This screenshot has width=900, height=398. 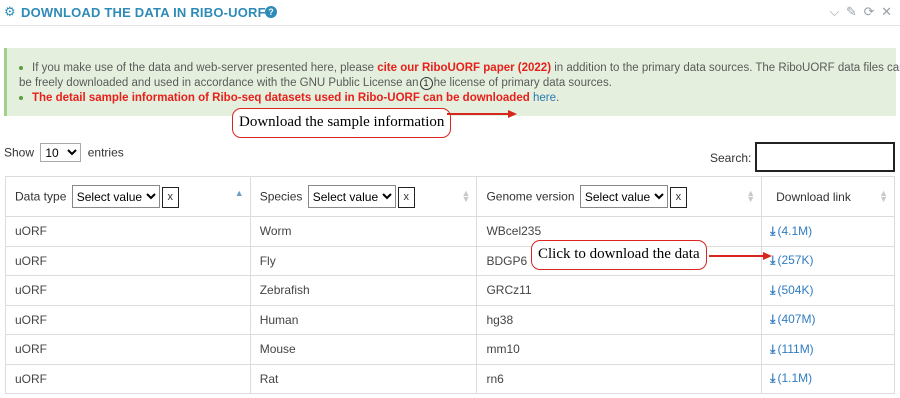 I want to click on cell-genome: GRCz11, so click(x=619, y=290).